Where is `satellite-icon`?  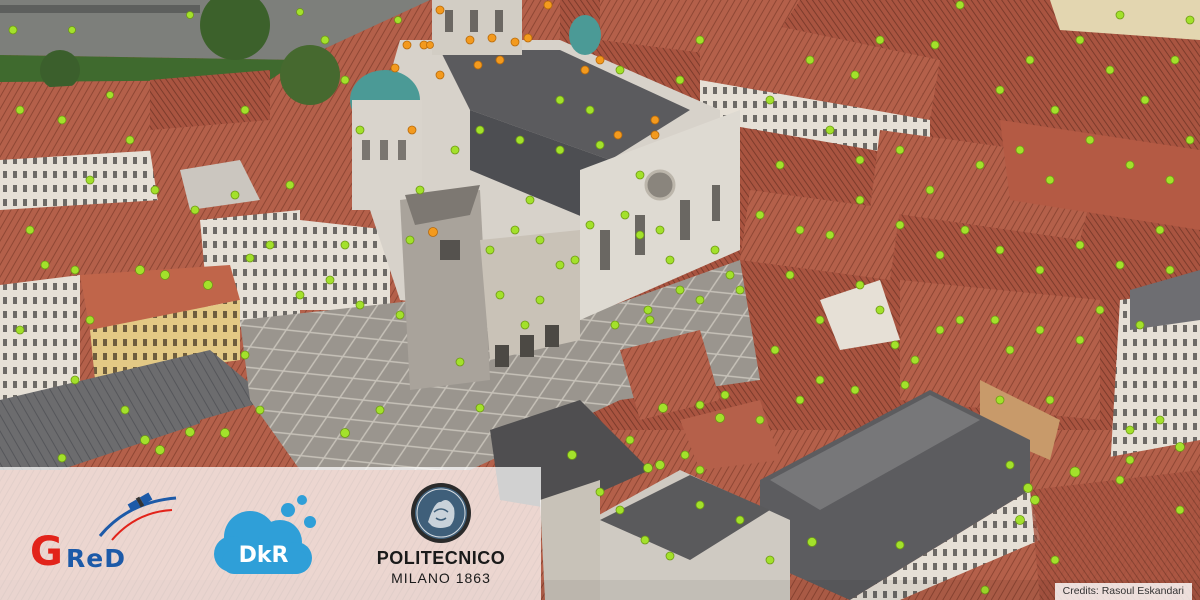 satellite-icon is located at coordinates (137, 516).